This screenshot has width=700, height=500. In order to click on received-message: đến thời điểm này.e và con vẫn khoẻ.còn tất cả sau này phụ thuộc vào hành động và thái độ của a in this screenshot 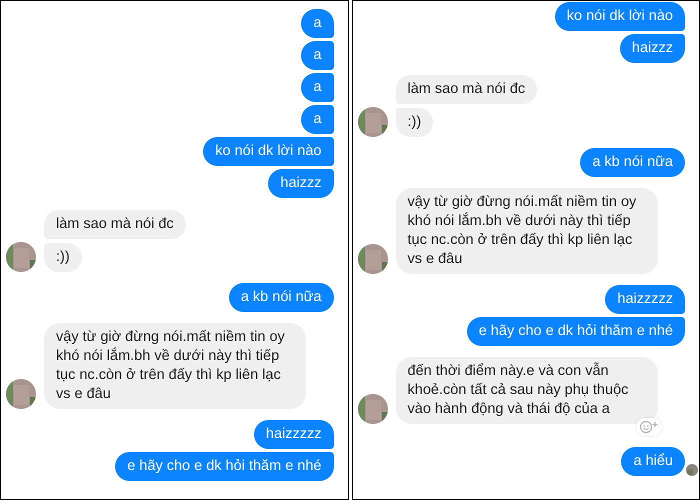, I will do `click(527, 390)`.